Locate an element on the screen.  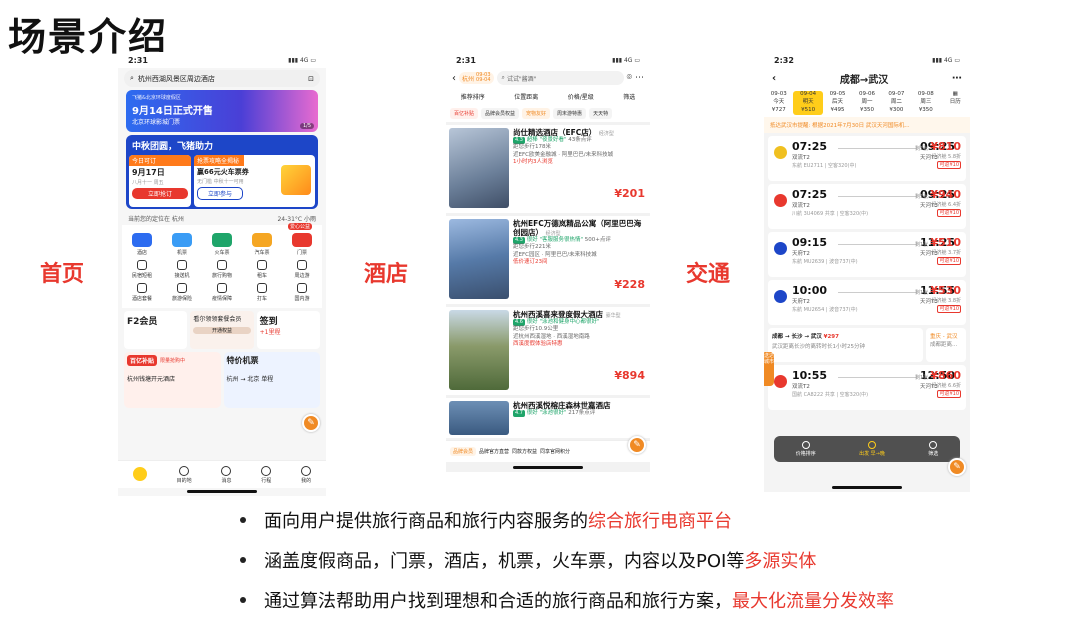
side-tag: 送达城市 is located at coordinates (769, 369).